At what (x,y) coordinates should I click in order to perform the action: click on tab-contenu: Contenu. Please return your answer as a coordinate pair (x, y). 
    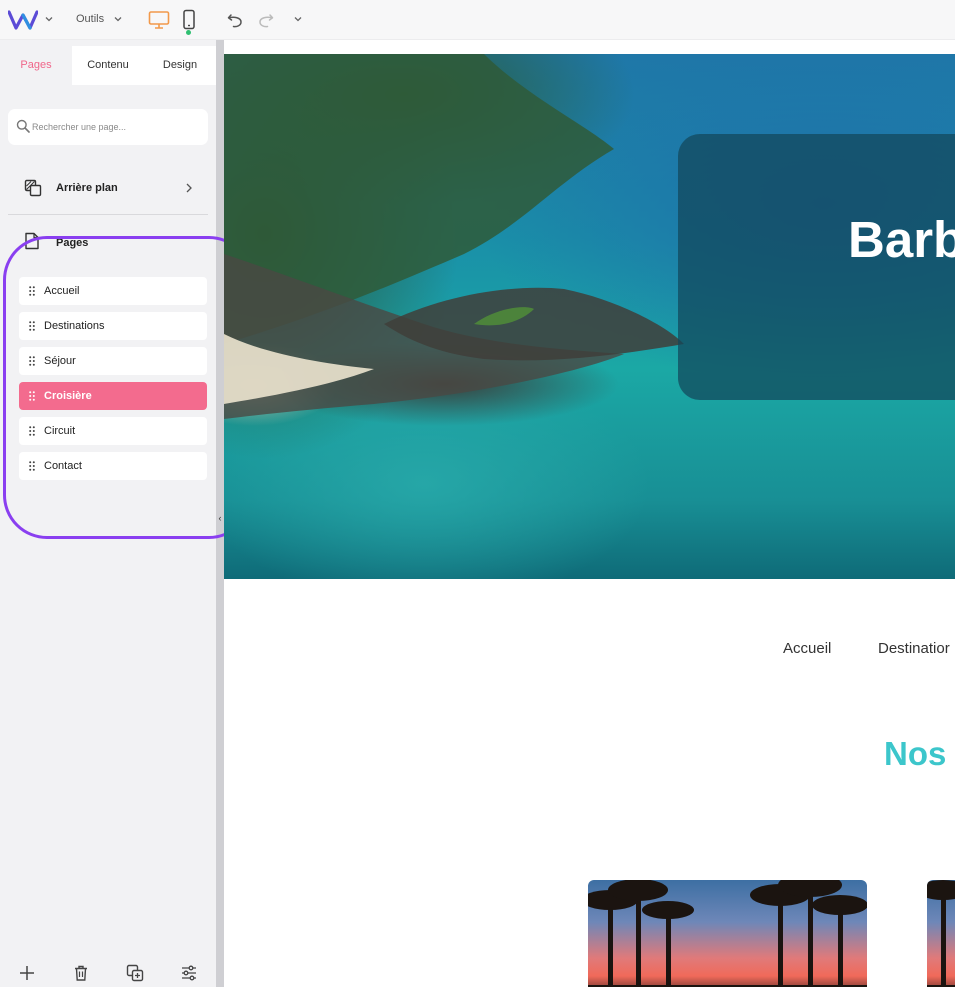
    Looking at the image, I should click on (108, 65).